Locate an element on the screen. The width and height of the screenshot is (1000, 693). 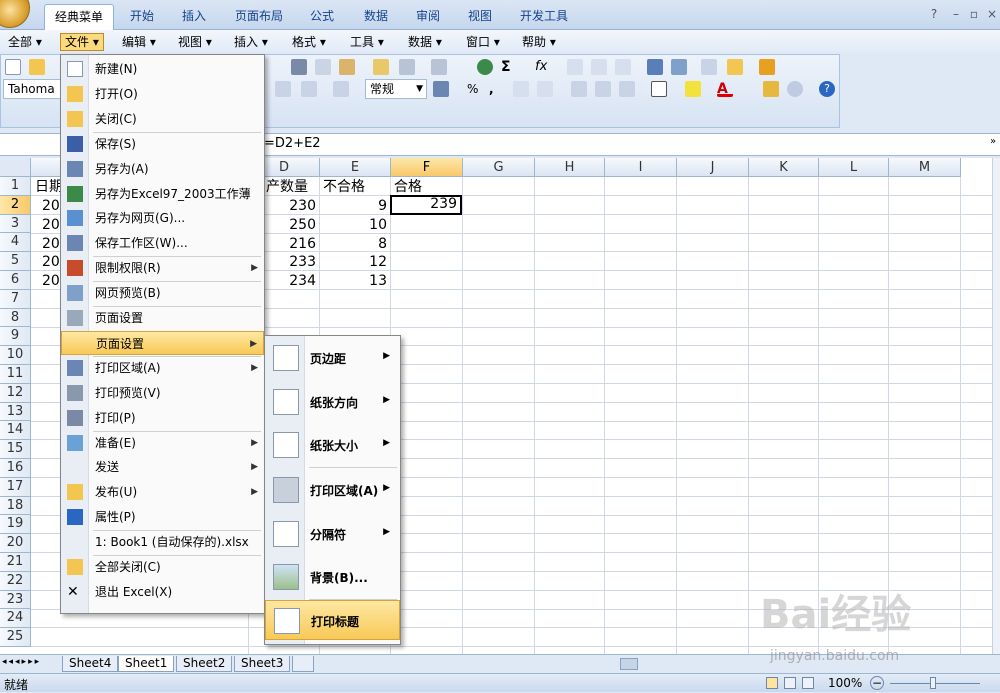
file-menu-item-11: 页面设置 ▶ is located at coordinates (162, 342).